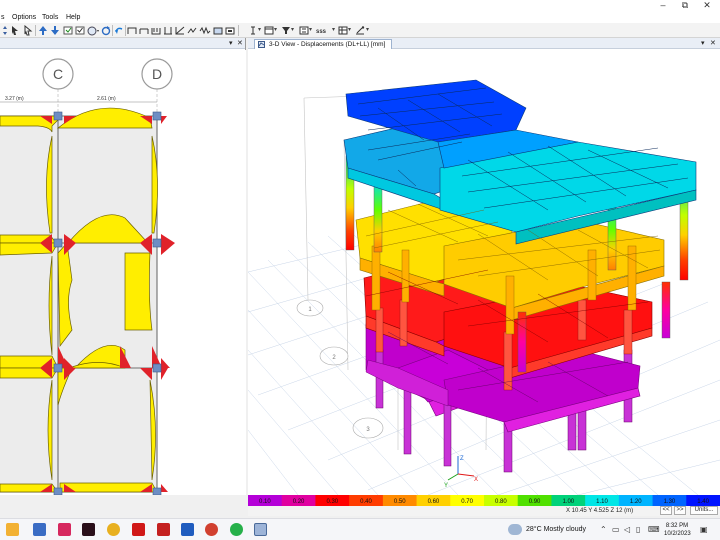  I want to click on weather-text: 28°C Mostly cloudy, so click(556, 529).